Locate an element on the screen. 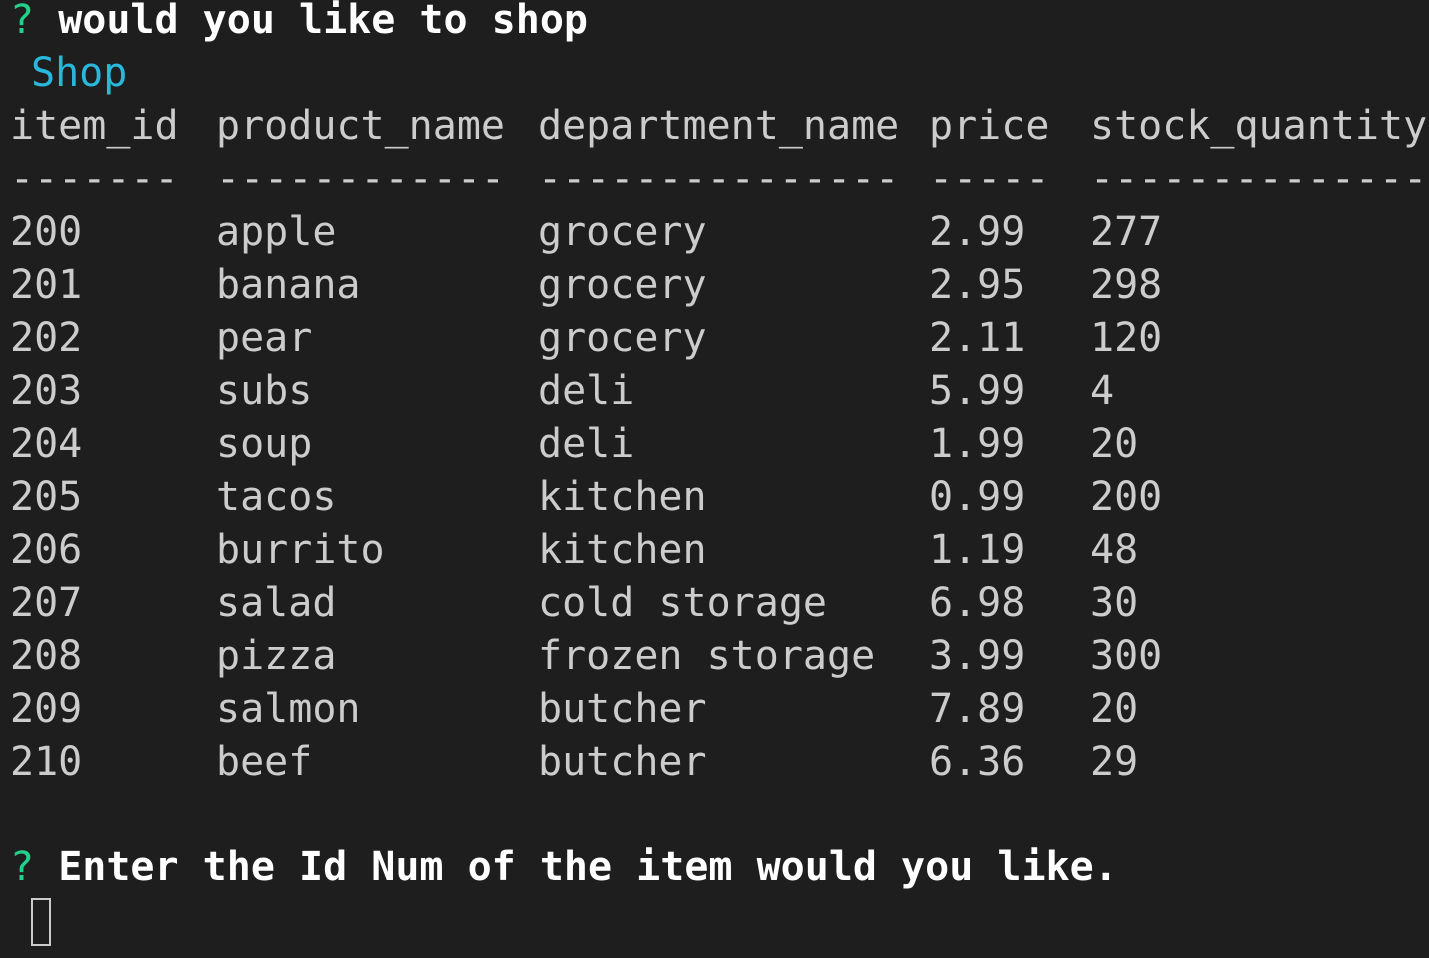 This screenshot has height=958, width=1429. cell-product-name: banana is located at coordinates (288, 285).